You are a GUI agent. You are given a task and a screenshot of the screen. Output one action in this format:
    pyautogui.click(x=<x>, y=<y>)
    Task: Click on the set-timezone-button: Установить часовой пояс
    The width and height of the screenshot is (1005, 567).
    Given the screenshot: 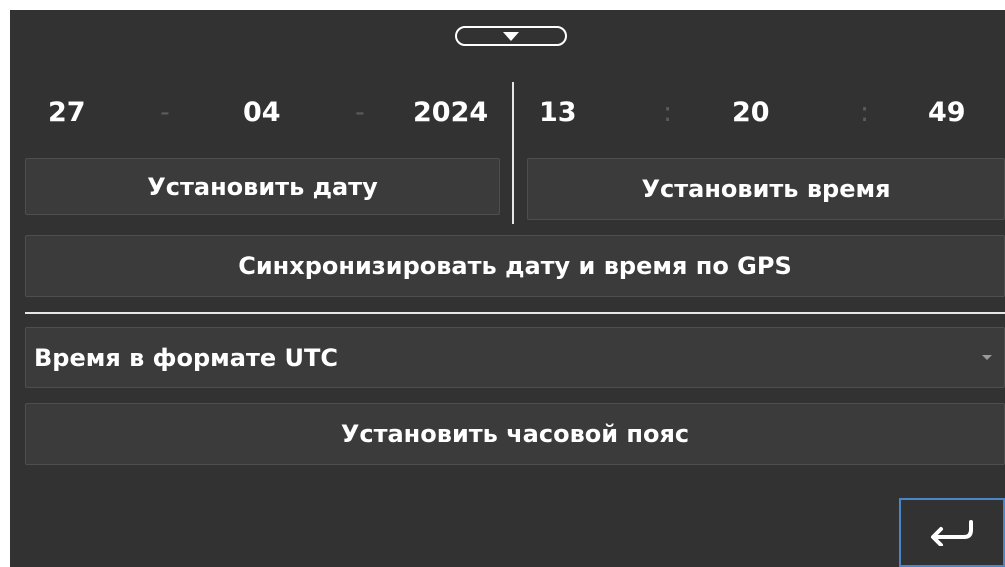 What is the action you would take?
    pyautogui.click(x=515, y=434)
    